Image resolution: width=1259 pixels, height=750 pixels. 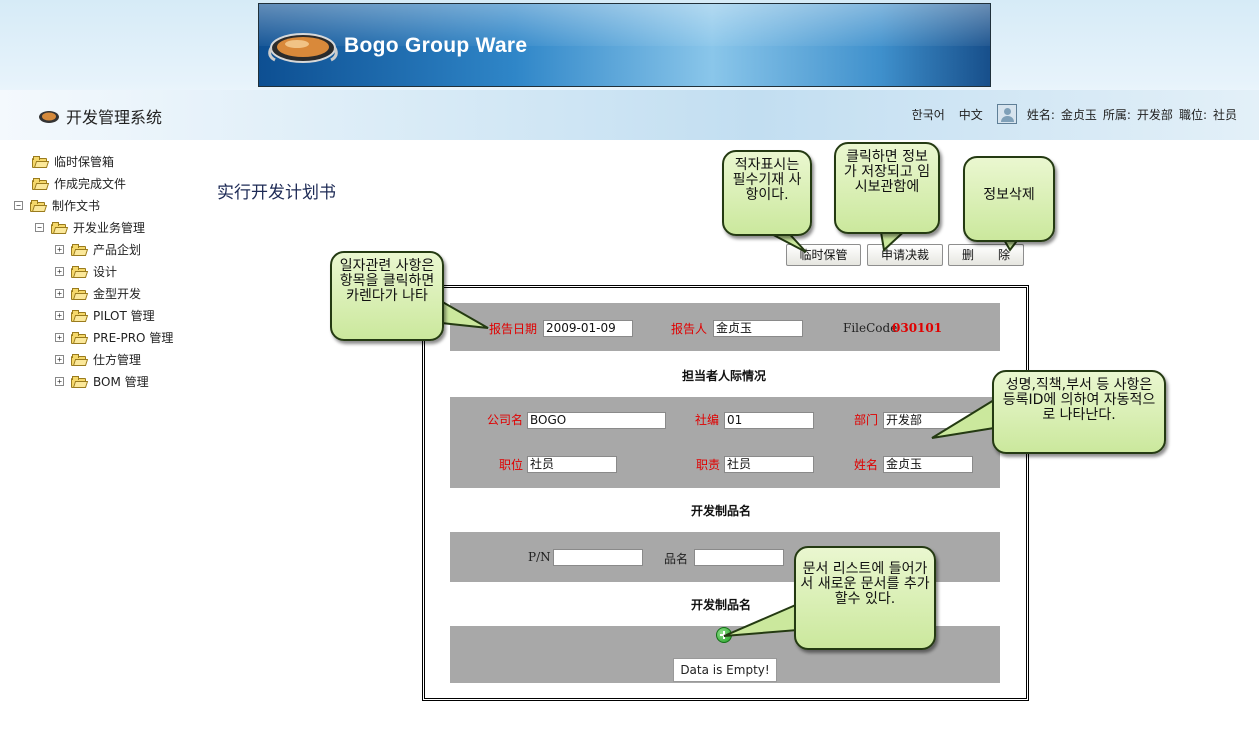 What do you see at coordinates (769, 464) in the screenshot?
I see `duty-field: 社员` at bounding box center [769, 464].